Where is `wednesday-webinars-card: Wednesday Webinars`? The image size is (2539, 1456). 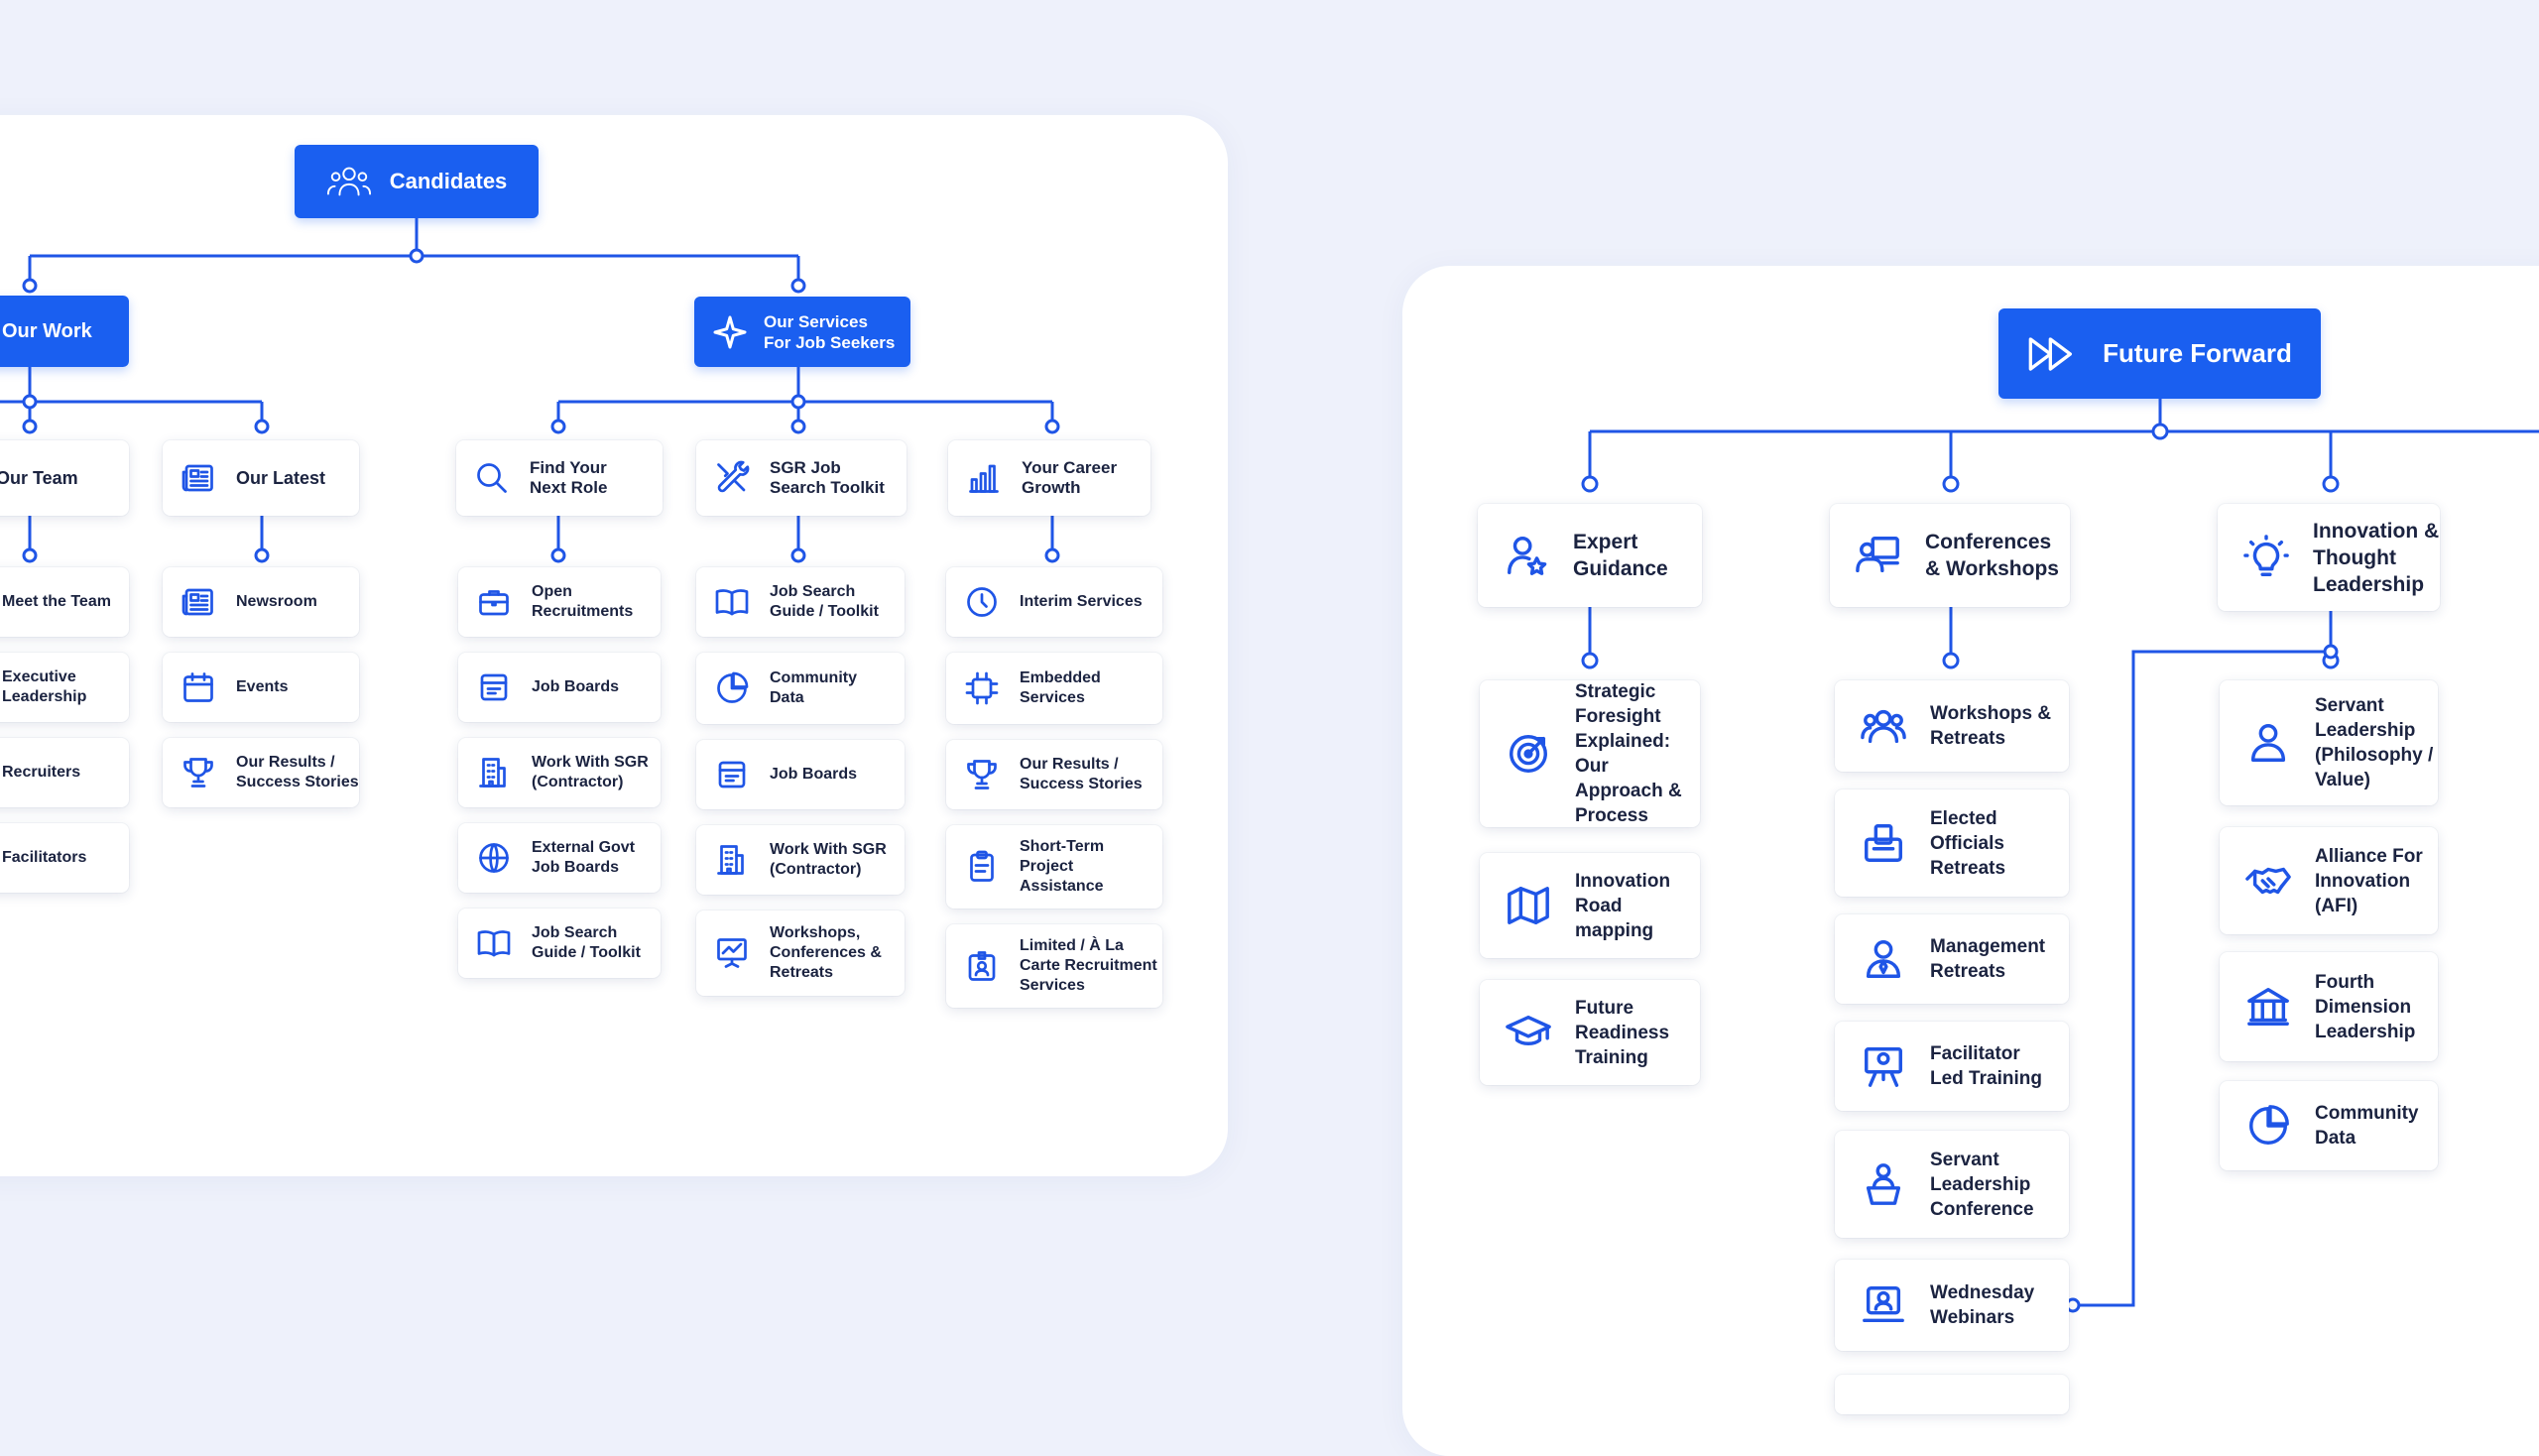
wednesday-webinars-card: Wednesday Webinars is located at coordinates (1952, 1305).